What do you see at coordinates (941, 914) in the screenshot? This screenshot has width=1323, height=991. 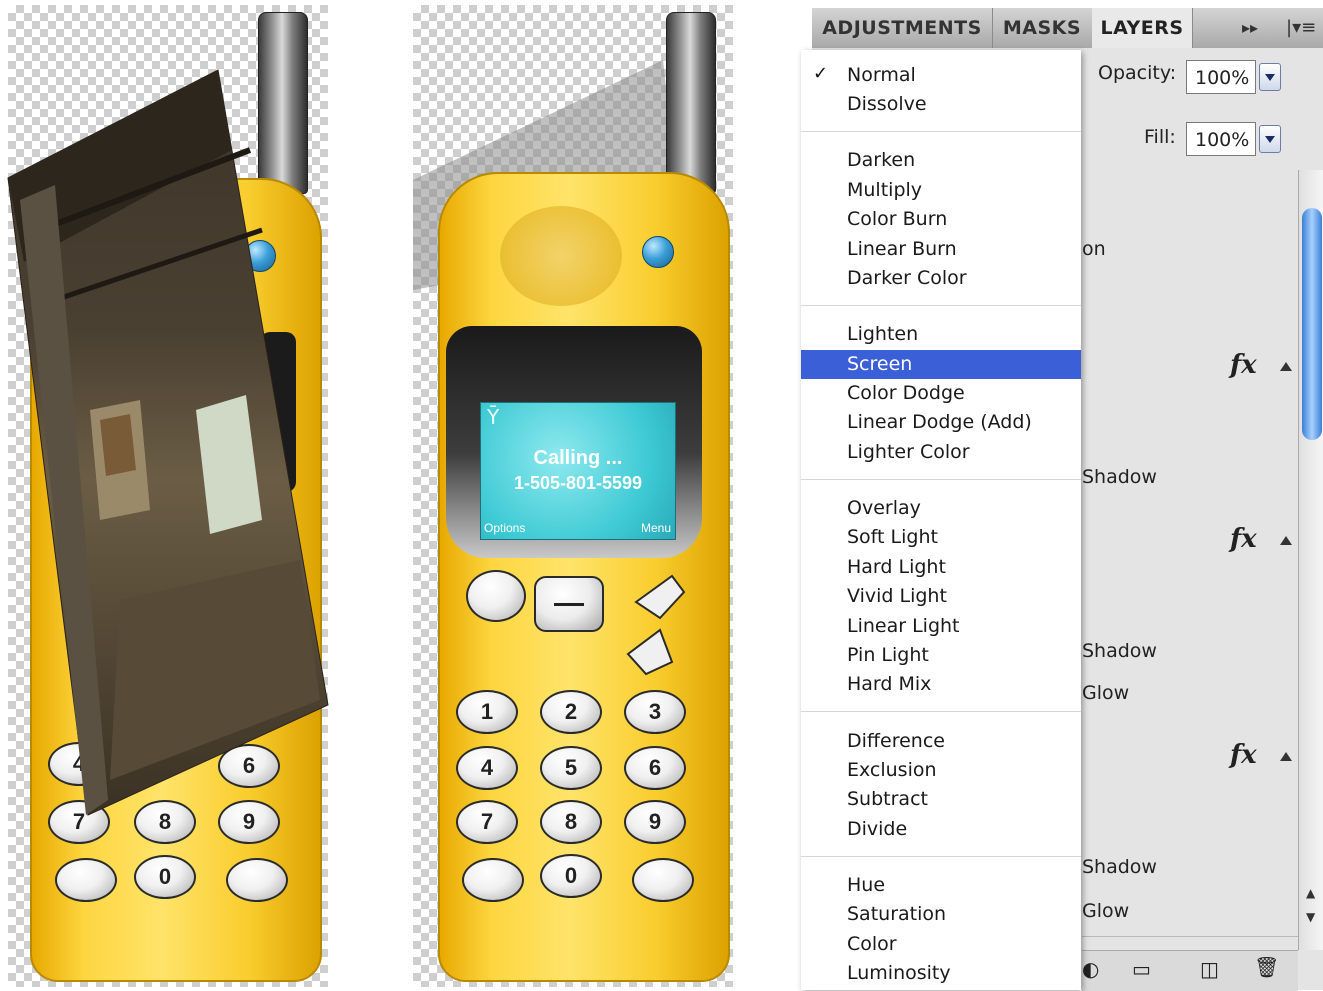 I see `blend-item-saturation: Saturation` at bounding box center [941, 914].